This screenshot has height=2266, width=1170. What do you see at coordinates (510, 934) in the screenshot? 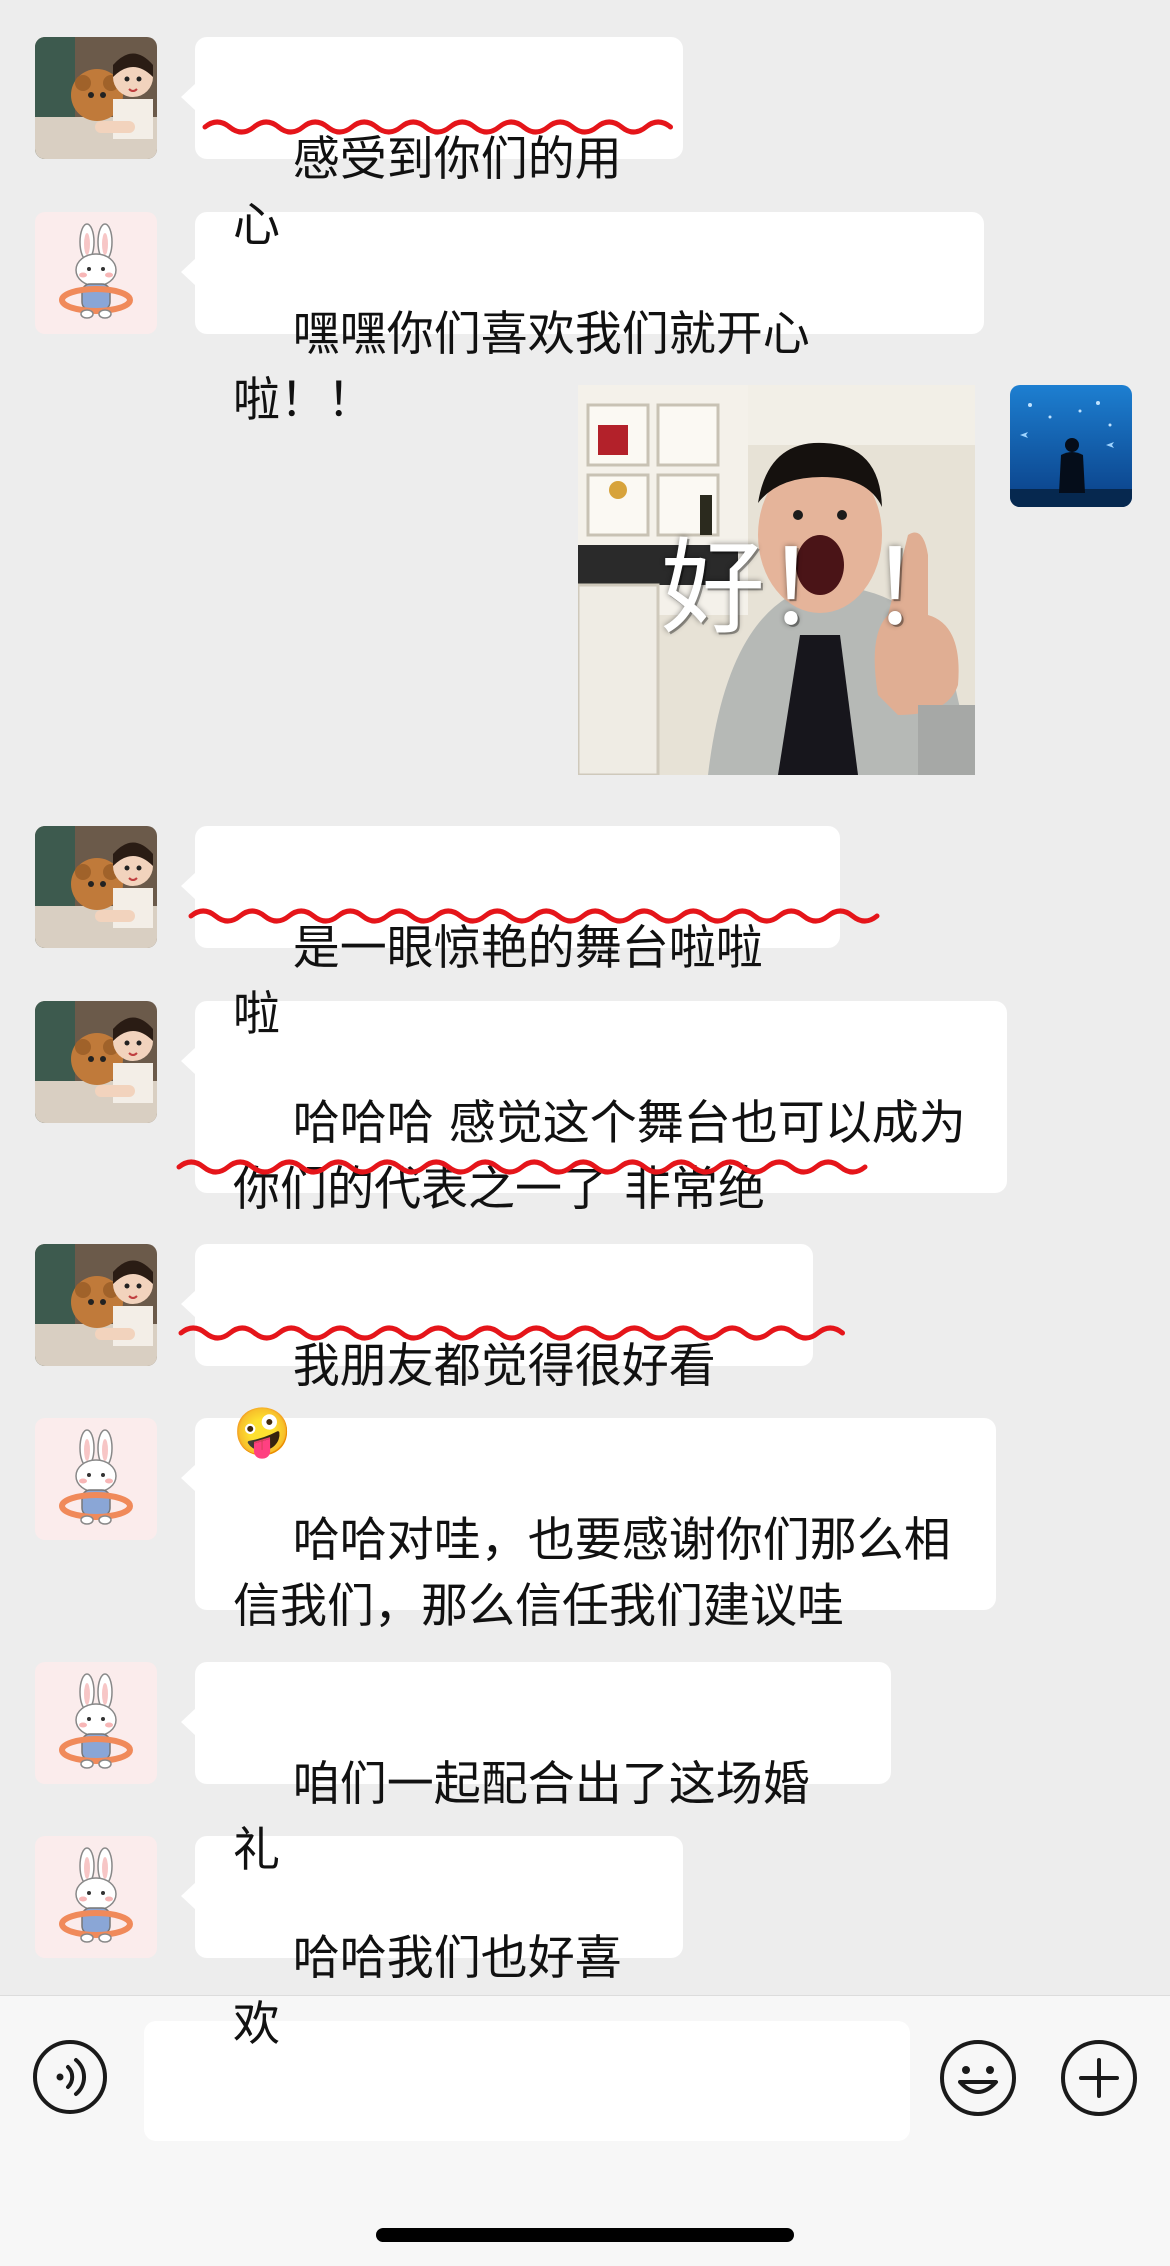
I see `message-bubble: 是一眼惊艳的舞台啦啦啦` at bounding box center [510, 934].